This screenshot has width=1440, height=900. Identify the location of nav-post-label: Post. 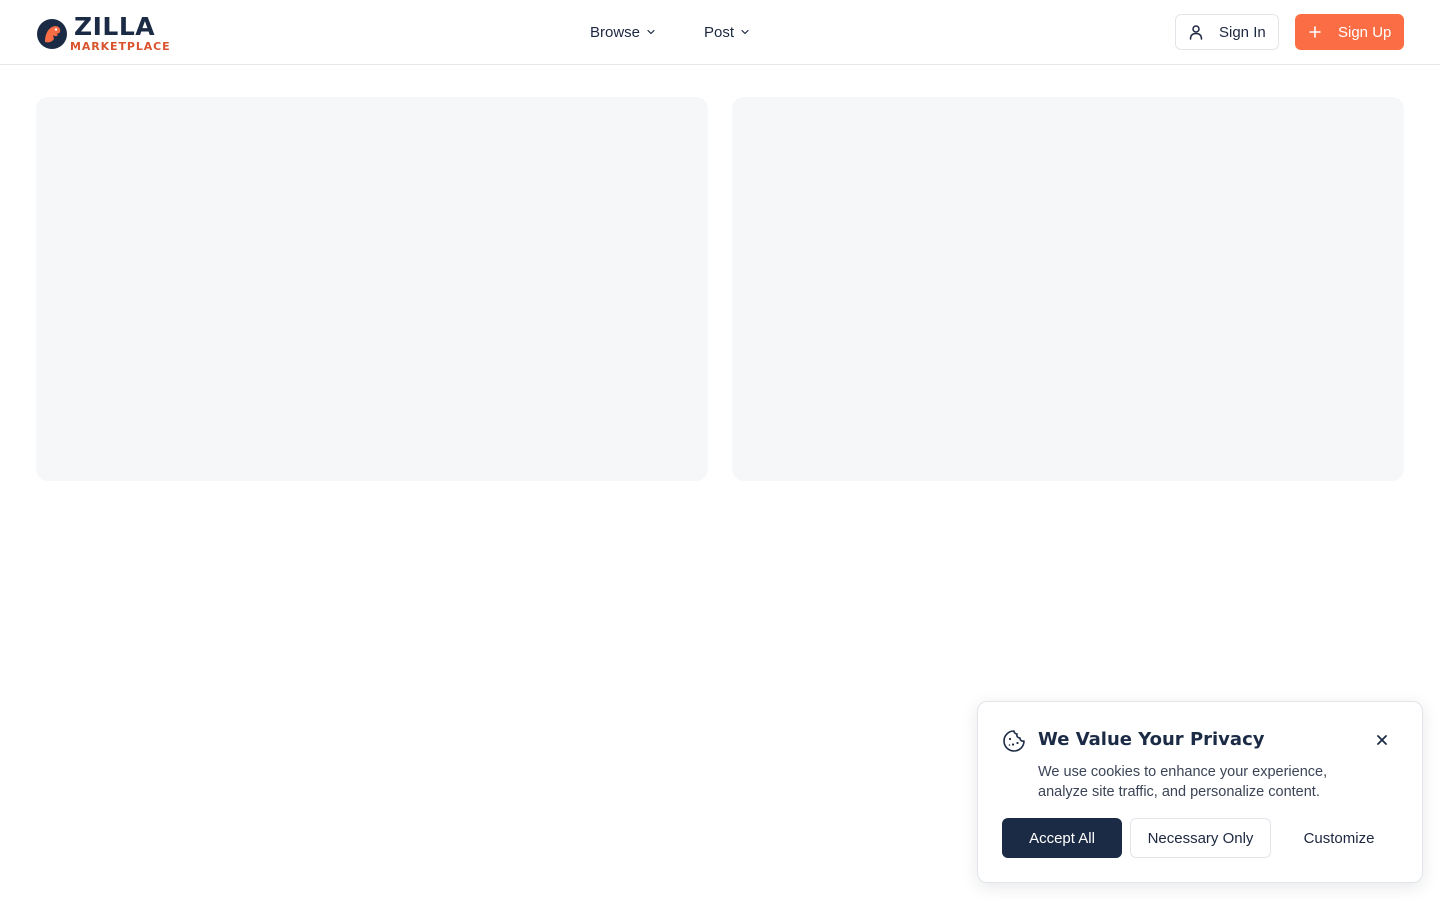
(719, 32).